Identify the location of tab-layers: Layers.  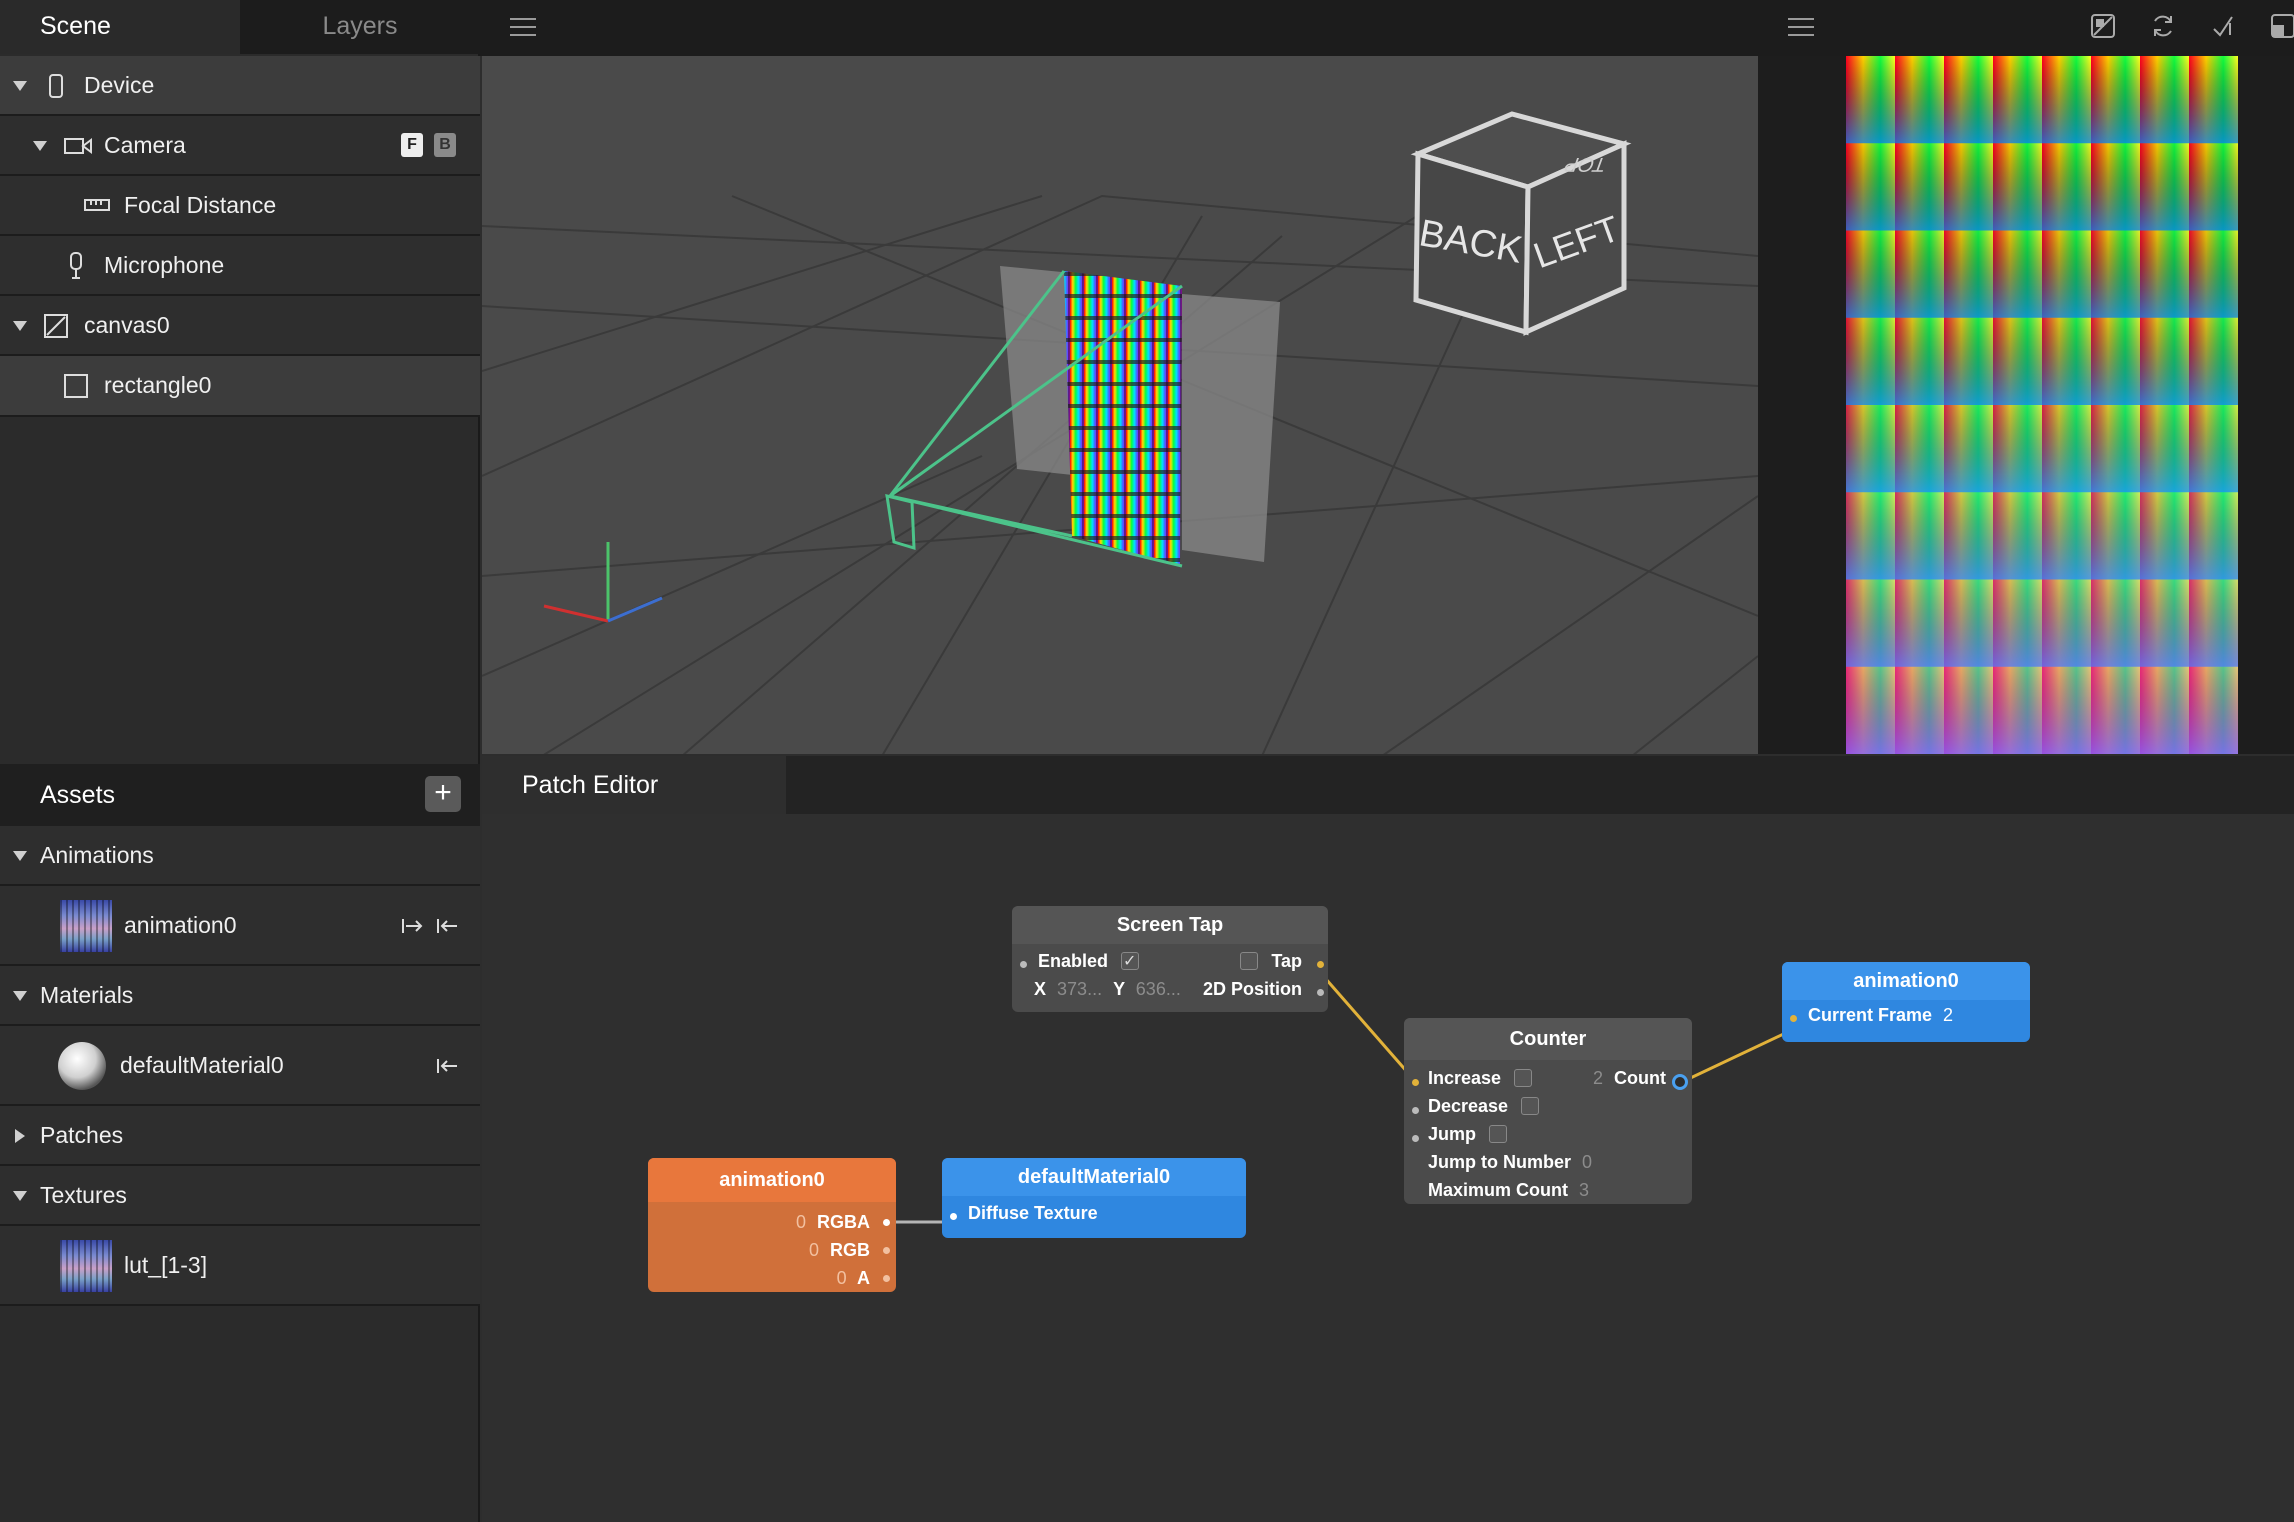
(360, 27).